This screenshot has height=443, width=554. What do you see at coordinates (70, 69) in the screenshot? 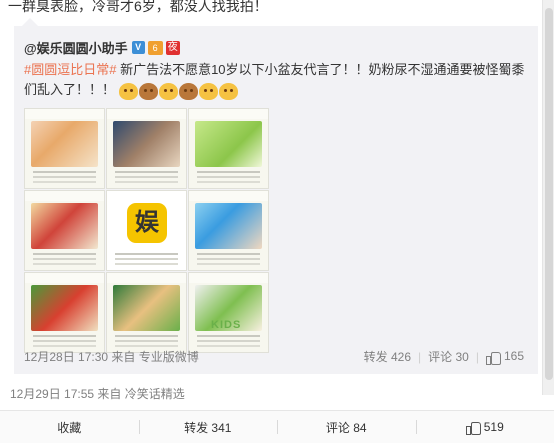
I see `hashtag-link: #圆圆逗比日常#` at bounding box center [70, 69].